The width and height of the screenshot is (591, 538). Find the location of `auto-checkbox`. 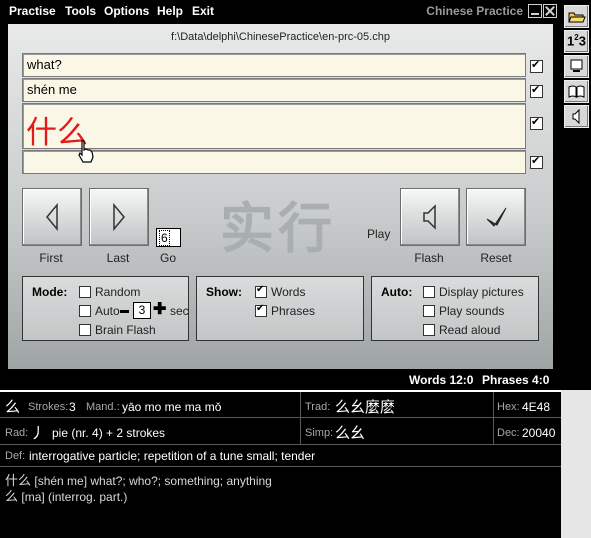

auto-checkbox is located at coordinates (85, 311).